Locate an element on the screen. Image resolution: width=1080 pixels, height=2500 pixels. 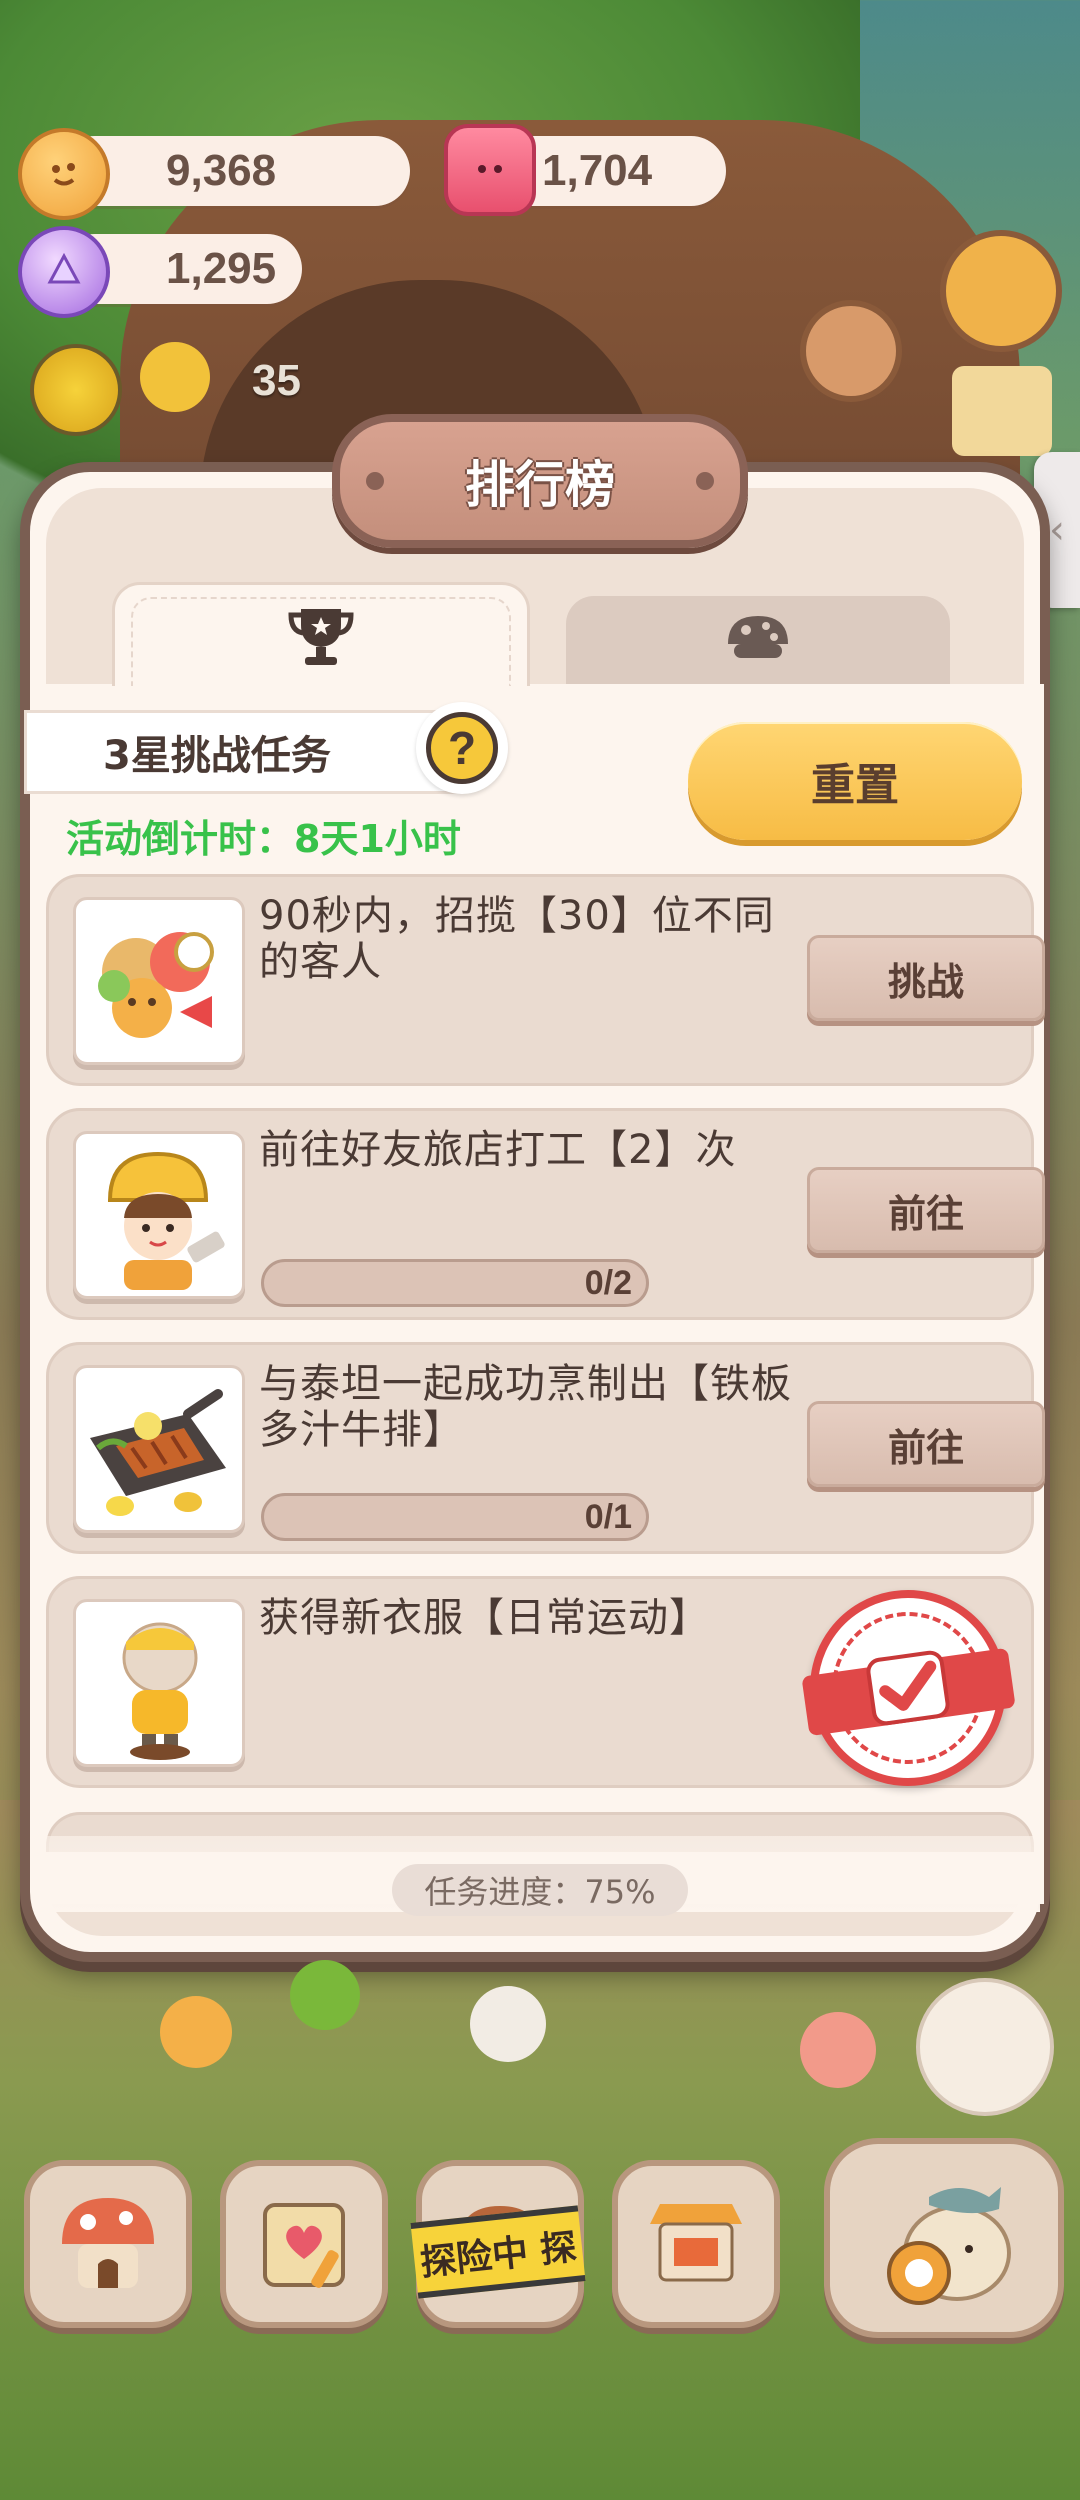
trophy-icon is located at coordinates (321, 636).